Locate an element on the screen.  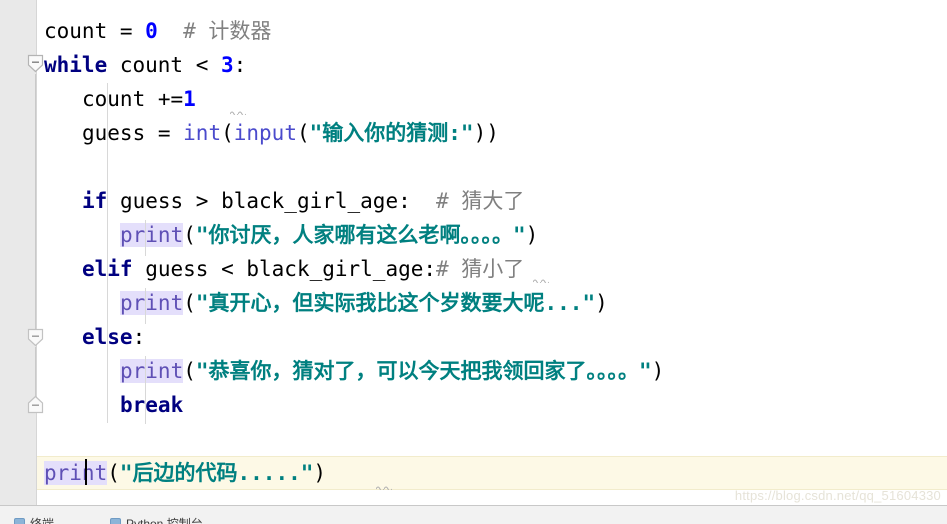
code-line-6: if guess > black_girl_age: # 猜大了 is located at coordinates (473, 201).